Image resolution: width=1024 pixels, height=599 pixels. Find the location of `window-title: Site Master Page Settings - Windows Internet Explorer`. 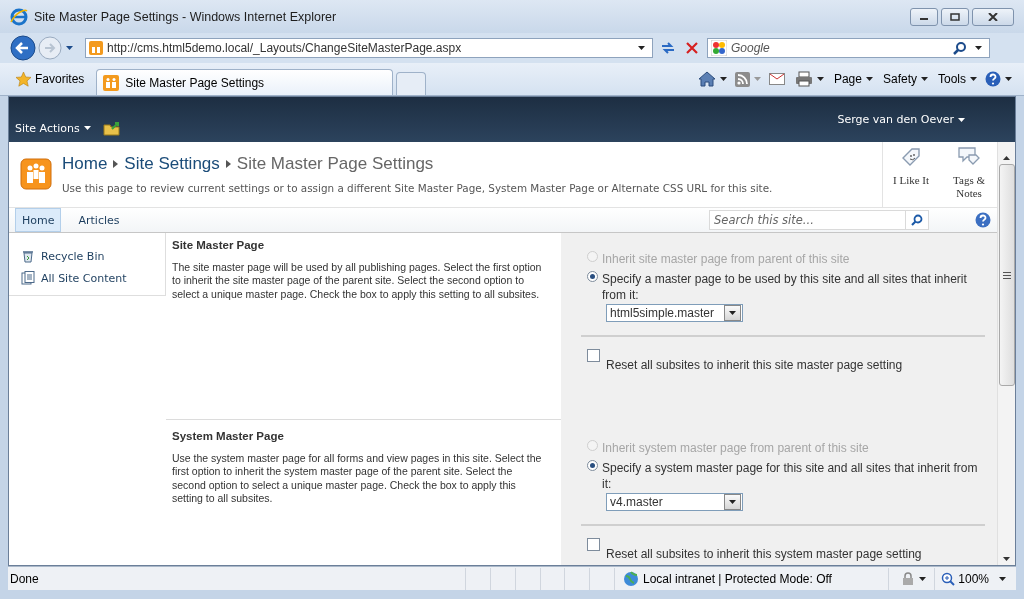

window-title: Site Master Page Settings - Windows Internet Explorer is located at coordinates (186, 16).